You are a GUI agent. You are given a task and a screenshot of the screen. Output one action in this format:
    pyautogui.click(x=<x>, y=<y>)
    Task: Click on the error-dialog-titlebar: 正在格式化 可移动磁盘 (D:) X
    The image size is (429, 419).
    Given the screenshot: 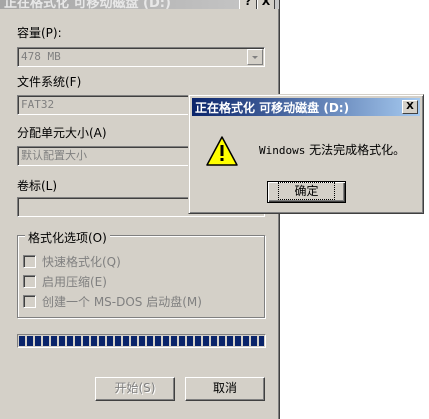 What is the action you would take?
    pyautogui.click(x=306, y=107)
    